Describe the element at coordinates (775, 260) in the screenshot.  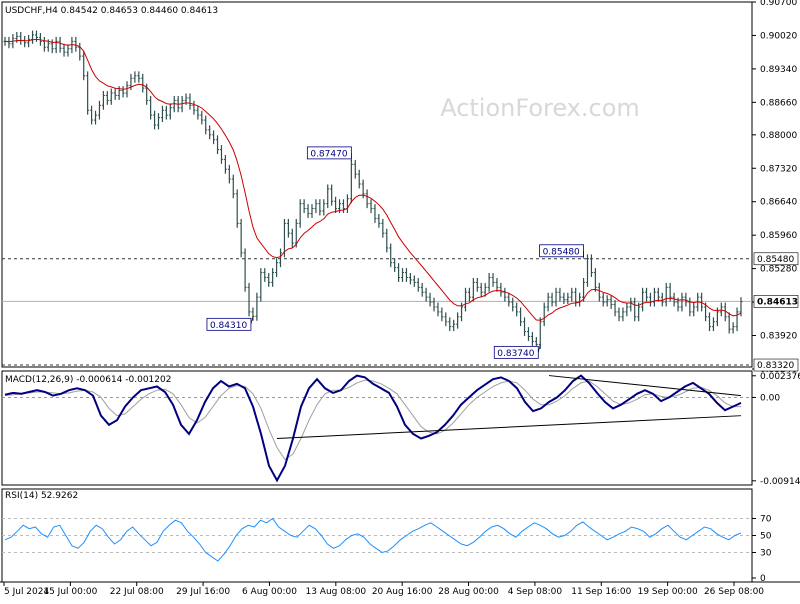
I see `level-tag-label: 0.85480` at that location.